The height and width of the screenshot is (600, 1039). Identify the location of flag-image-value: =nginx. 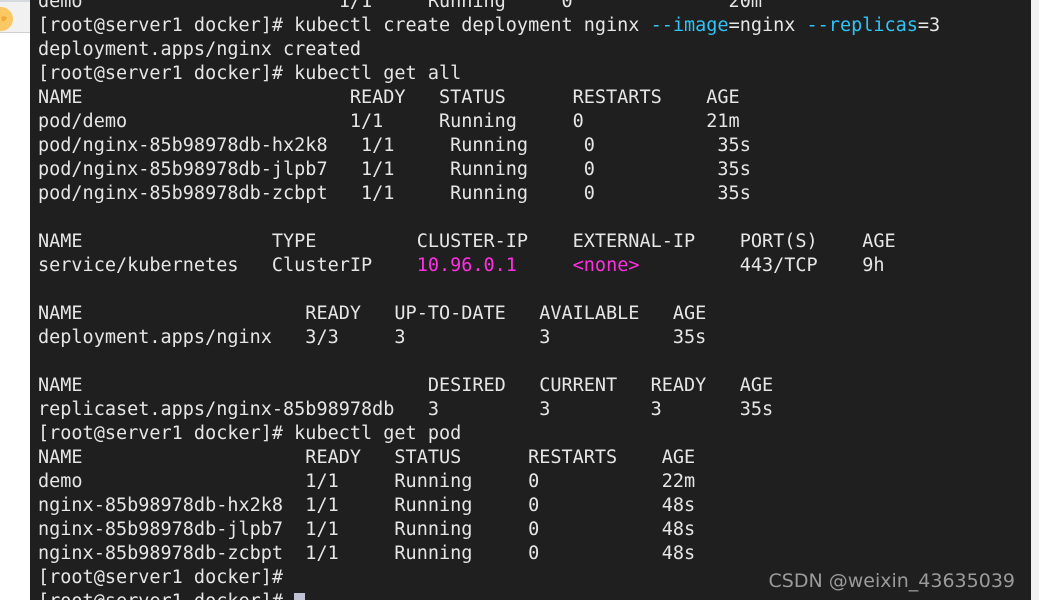
(767, 25).